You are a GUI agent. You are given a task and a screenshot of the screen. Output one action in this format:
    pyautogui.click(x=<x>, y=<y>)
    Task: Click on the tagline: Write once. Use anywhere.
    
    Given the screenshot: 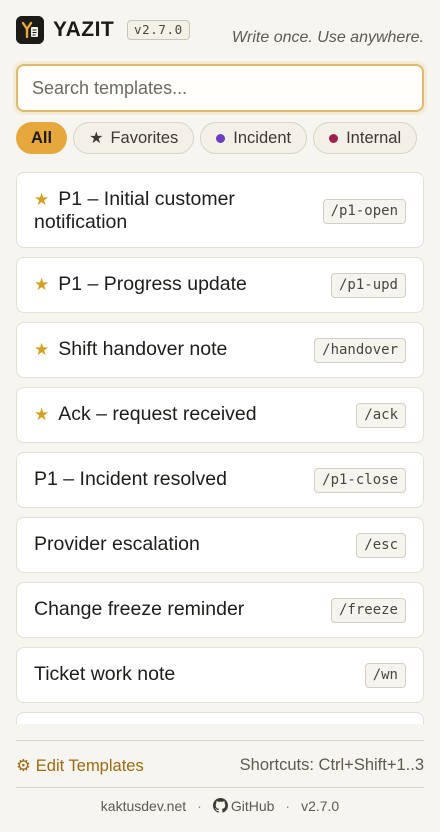 What is the action you would take?
    pyautogui.click(x=327, y=37)
    